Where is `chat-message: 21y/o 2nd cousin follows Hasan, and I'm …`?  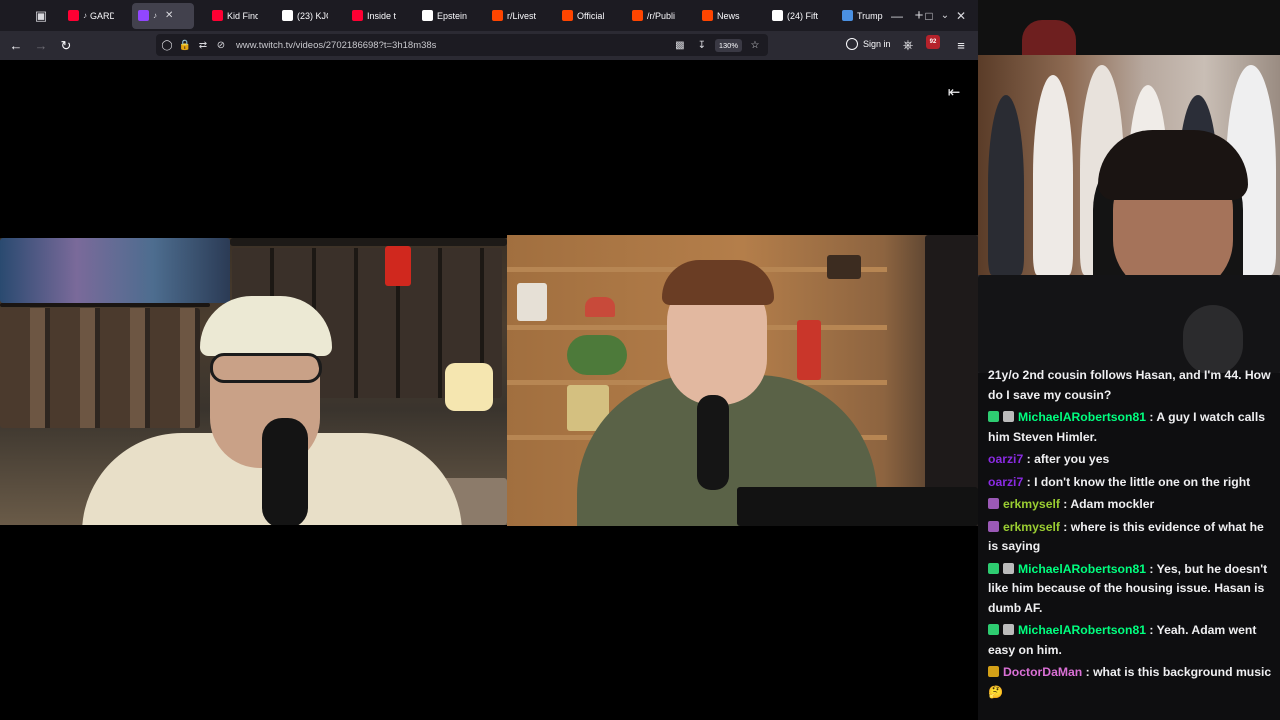 chat-message: 21y/o 2nd cousin follows Hasan, and I'm … is located at coordinates (1131, 385).